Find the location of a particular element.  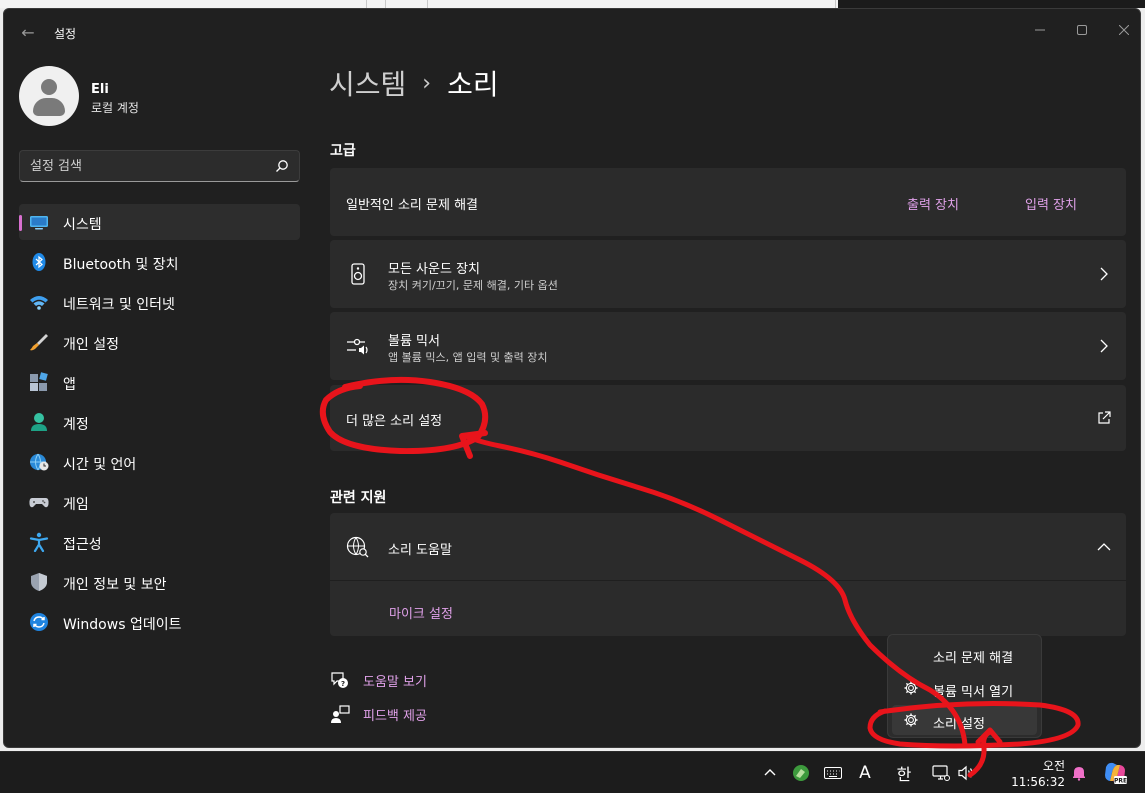

minimize-icon is located at coordinates (1040, 30).